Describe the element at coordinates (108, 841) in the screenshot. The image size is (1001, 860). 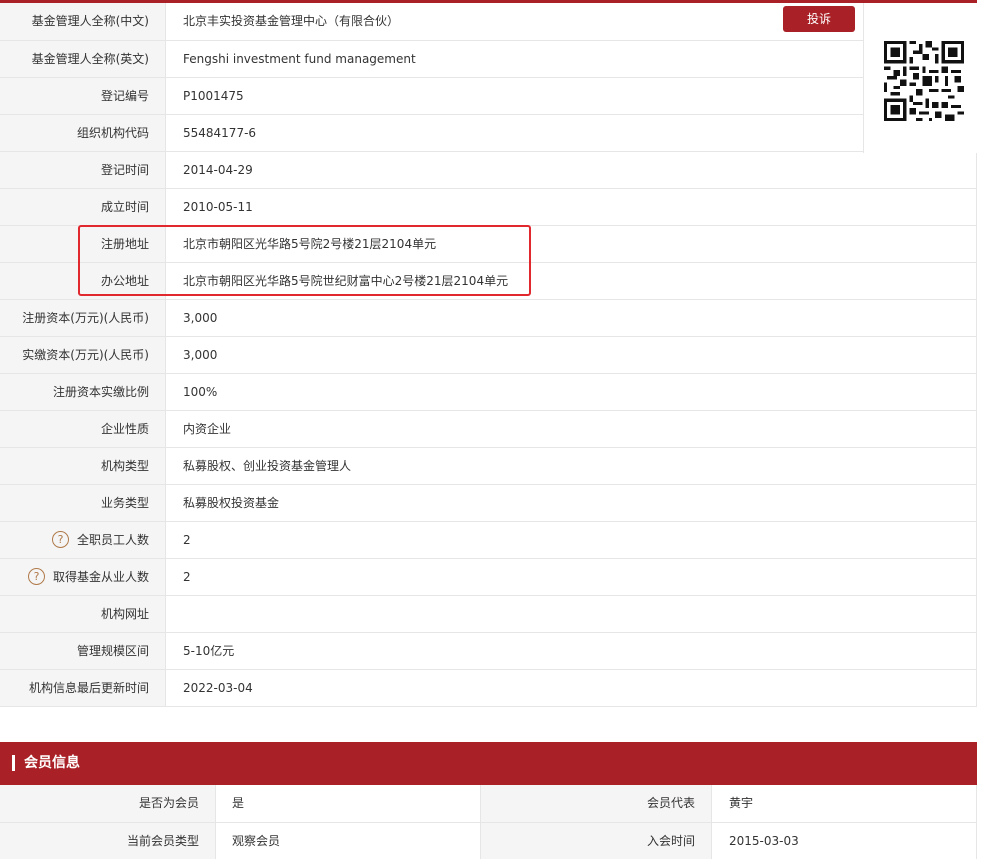
I see `member-label: 当前会员类型` at that location.